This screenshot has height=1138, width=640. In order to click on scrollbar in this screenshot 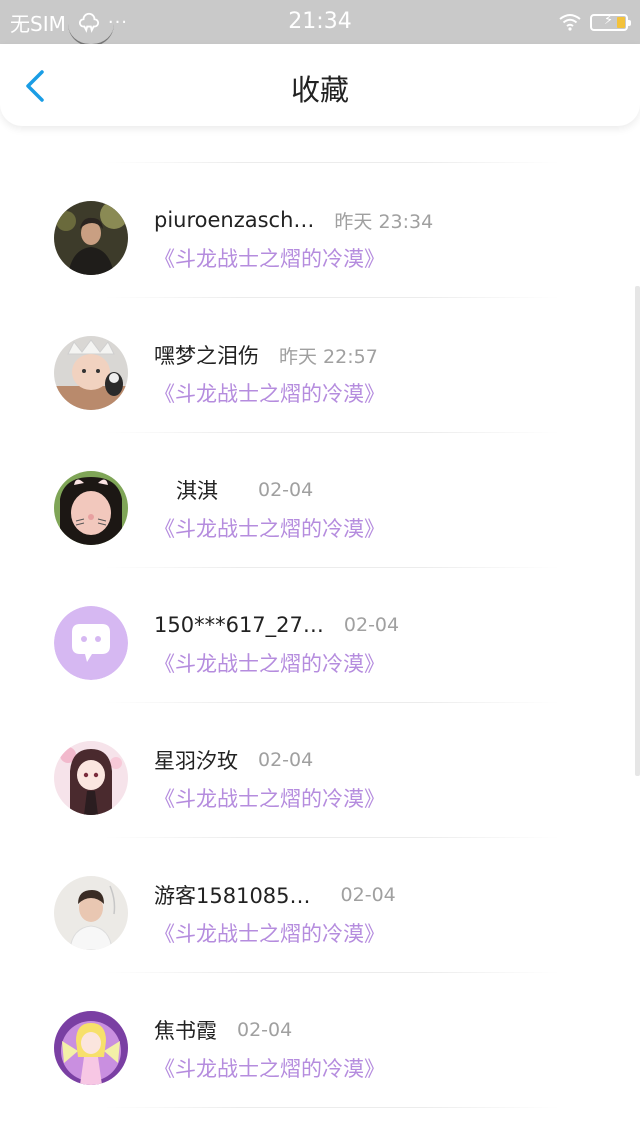, I will do `click(637, 531)`.